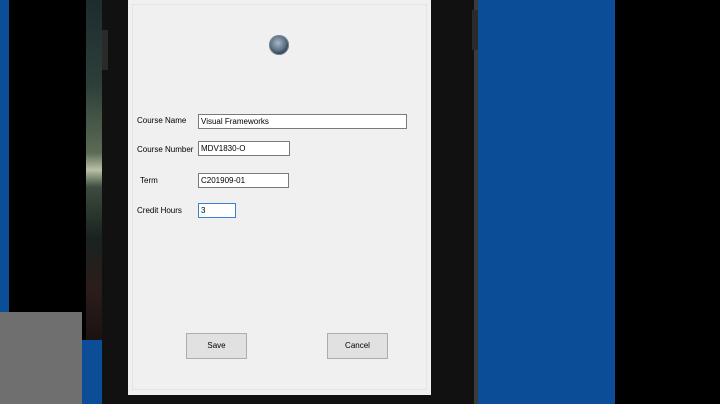  What do you see at coordinates (92, 372) in the screenshot?
I see `desktop-background-left-lower` at bounding box center [92, 372].